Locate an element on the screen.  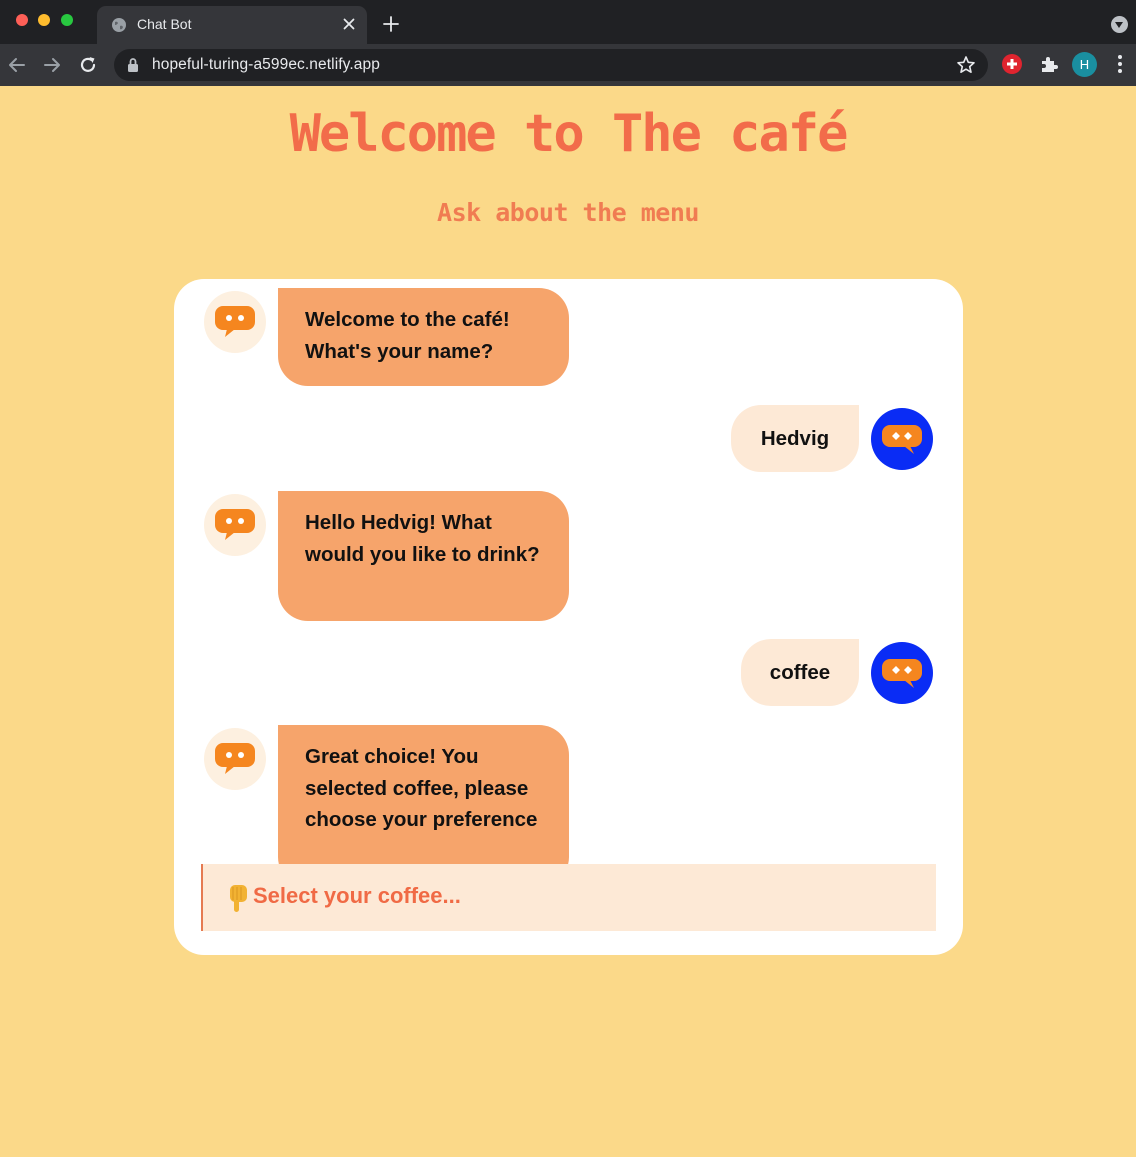
bookmark-star-icon is located at coordinates (966, 65).